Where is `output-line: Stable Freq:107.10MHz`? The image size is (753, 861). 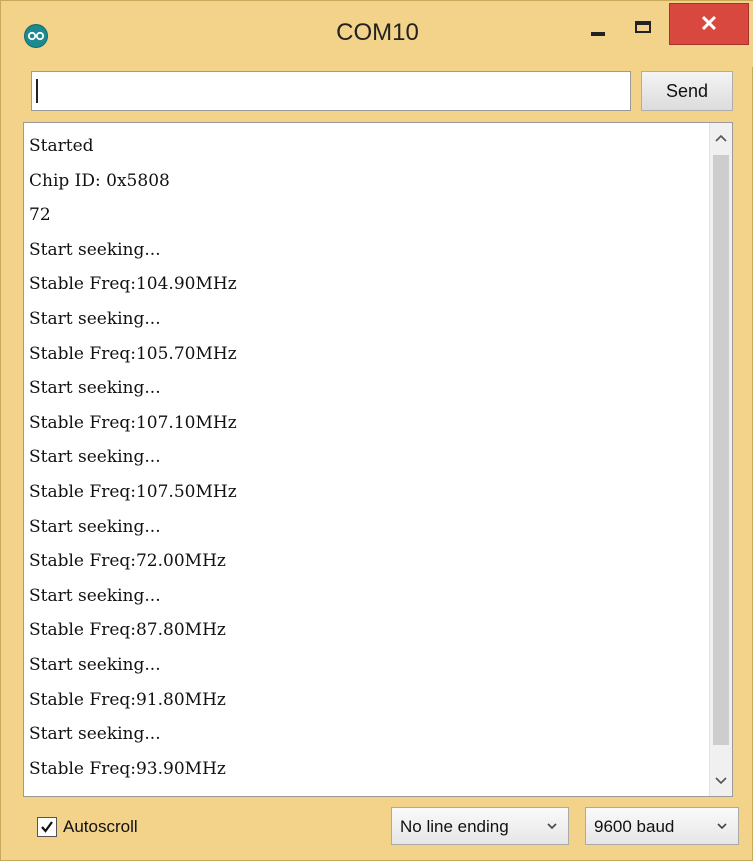
output-line: Stable Freq:107.10MHz is located at coordinates (133, 422).